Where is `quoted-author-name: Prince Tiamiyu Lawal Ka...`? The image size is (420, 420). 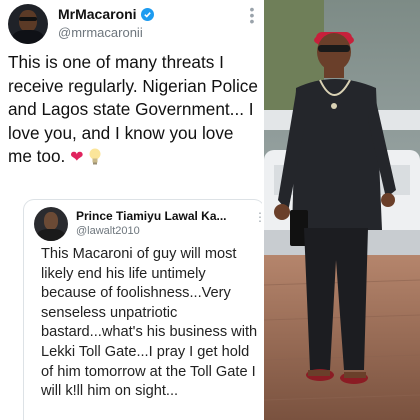 quoted-author-name: Prince Tiamiyu Lawal Ka... is located at coordinates (154, 216).